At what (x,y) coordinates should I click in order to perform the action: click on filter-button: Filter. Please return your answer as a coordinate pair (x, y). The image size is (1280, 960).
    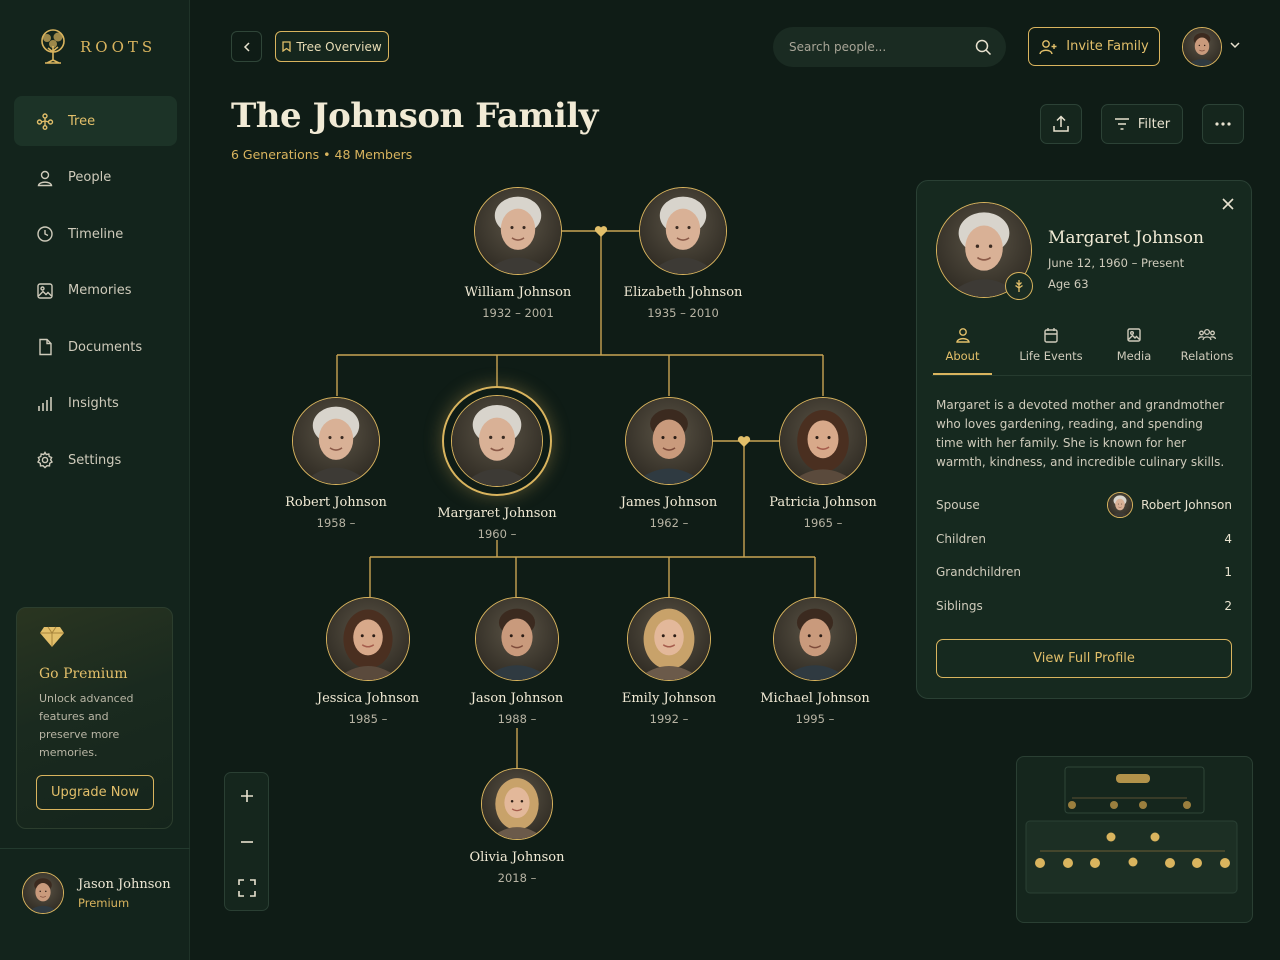
    Looking at the image, I should click on (1142, 124).